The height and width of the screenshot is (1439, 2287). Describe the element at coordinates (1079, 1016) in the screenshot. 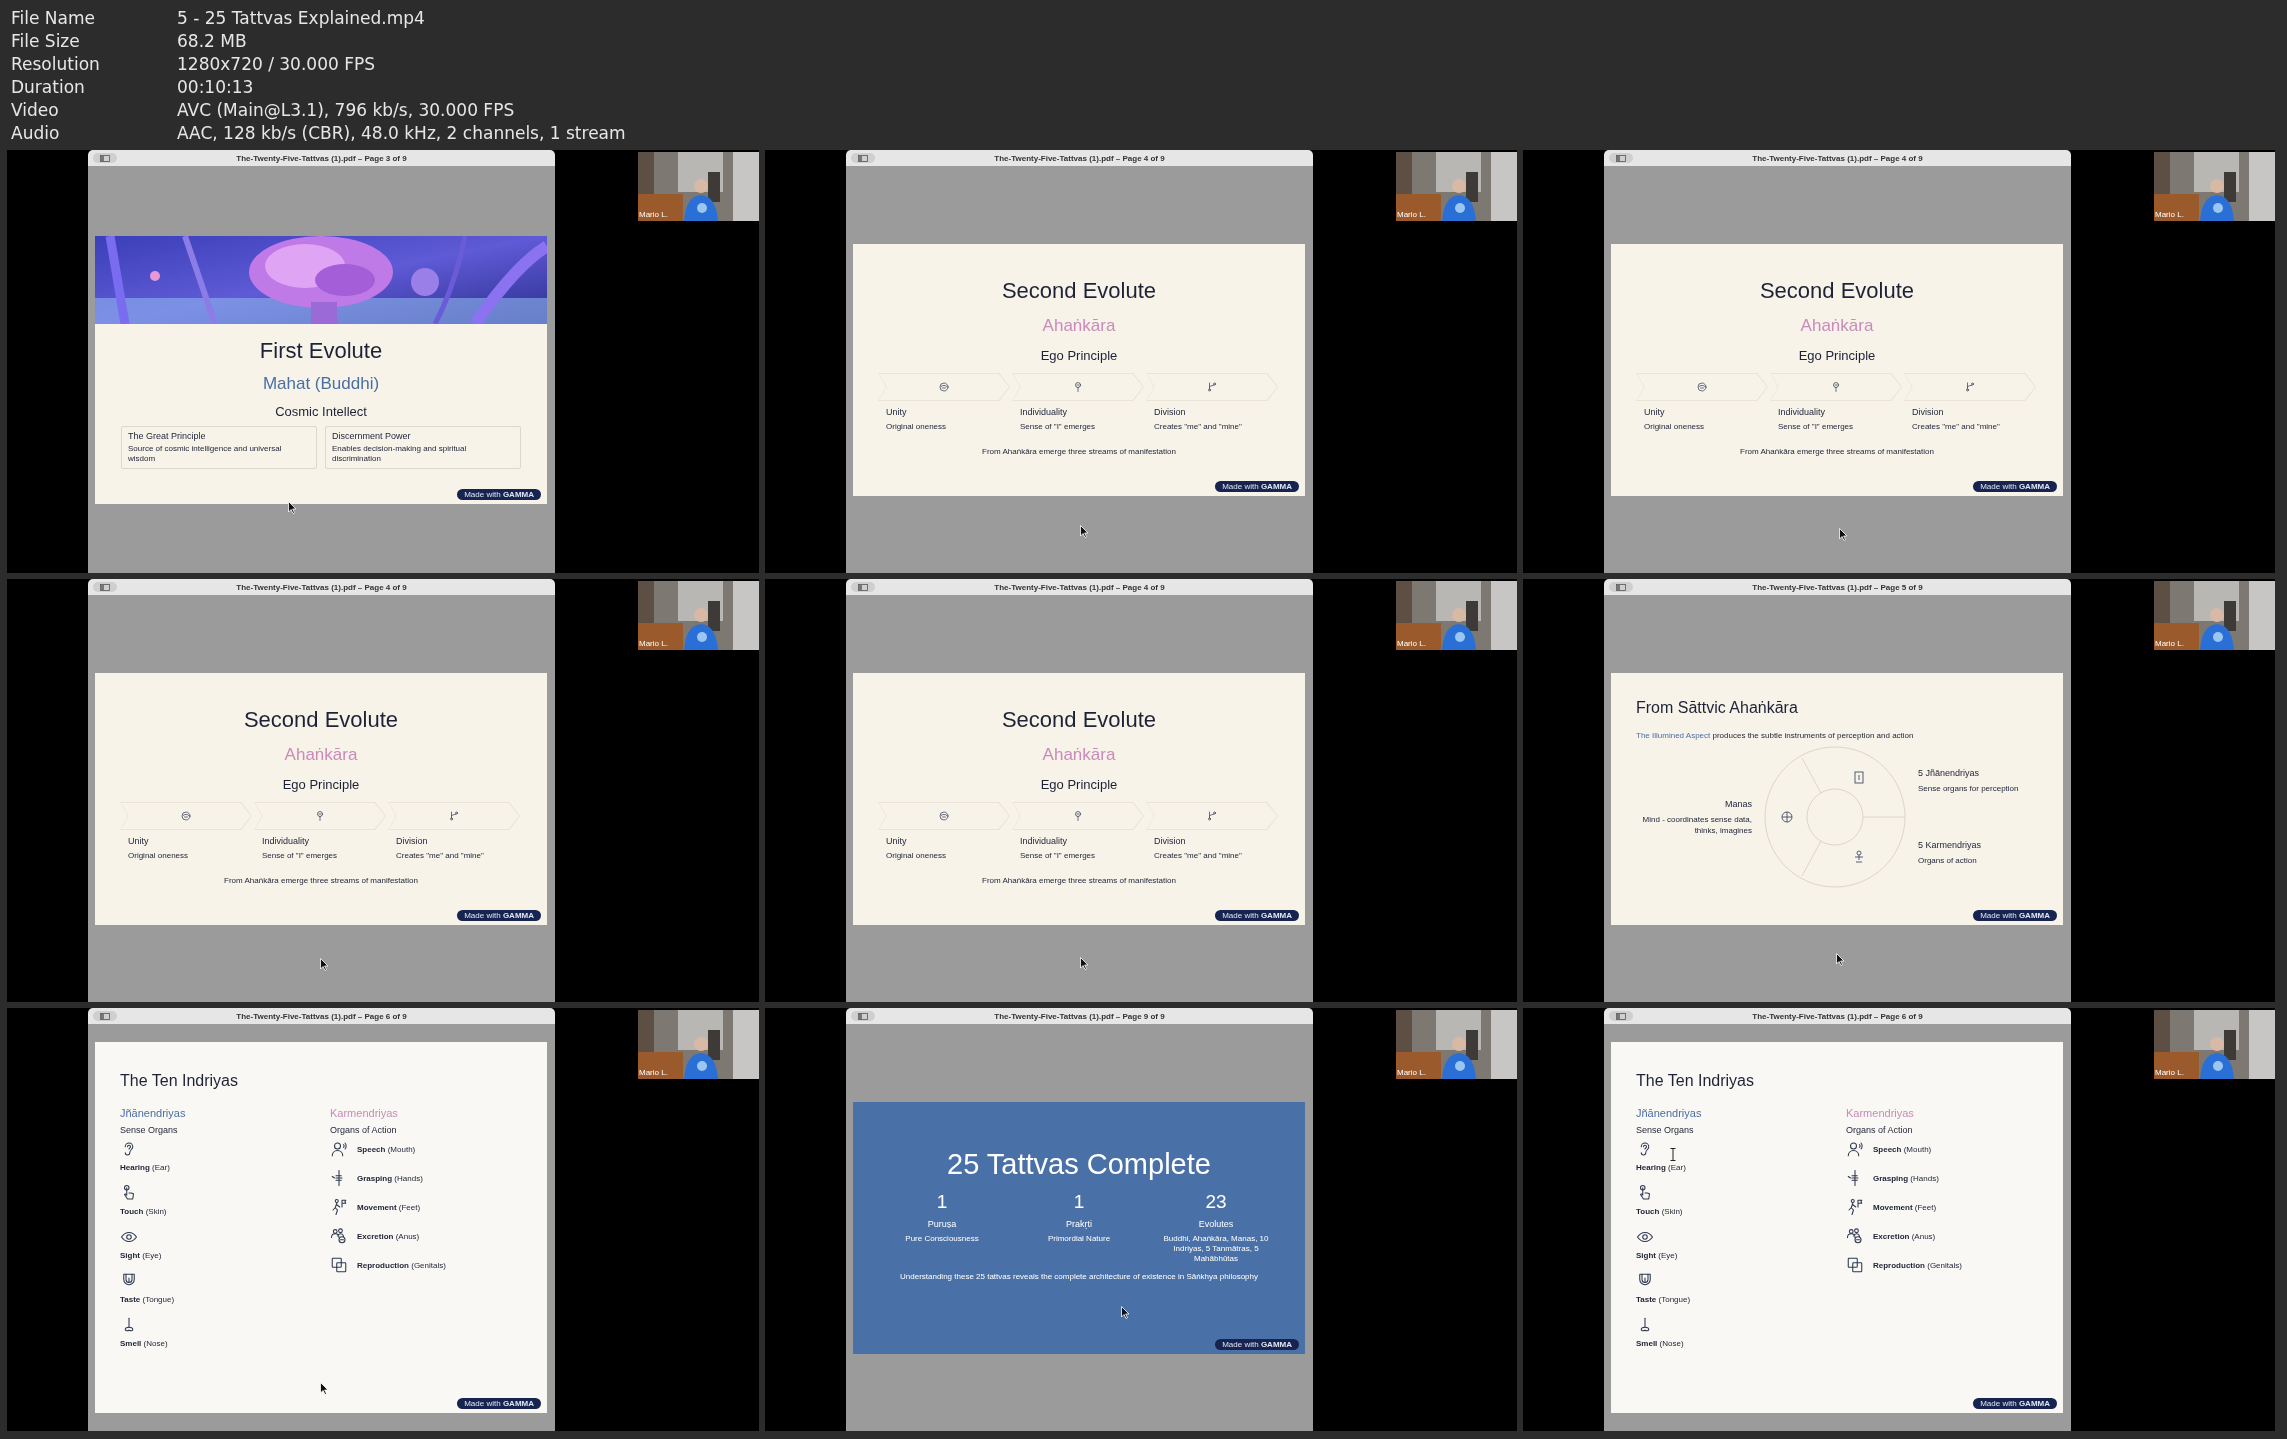

I see `window-title: The-Twenty-Five-Tattvas (1).pdf – Page 9 of 9` at that location.